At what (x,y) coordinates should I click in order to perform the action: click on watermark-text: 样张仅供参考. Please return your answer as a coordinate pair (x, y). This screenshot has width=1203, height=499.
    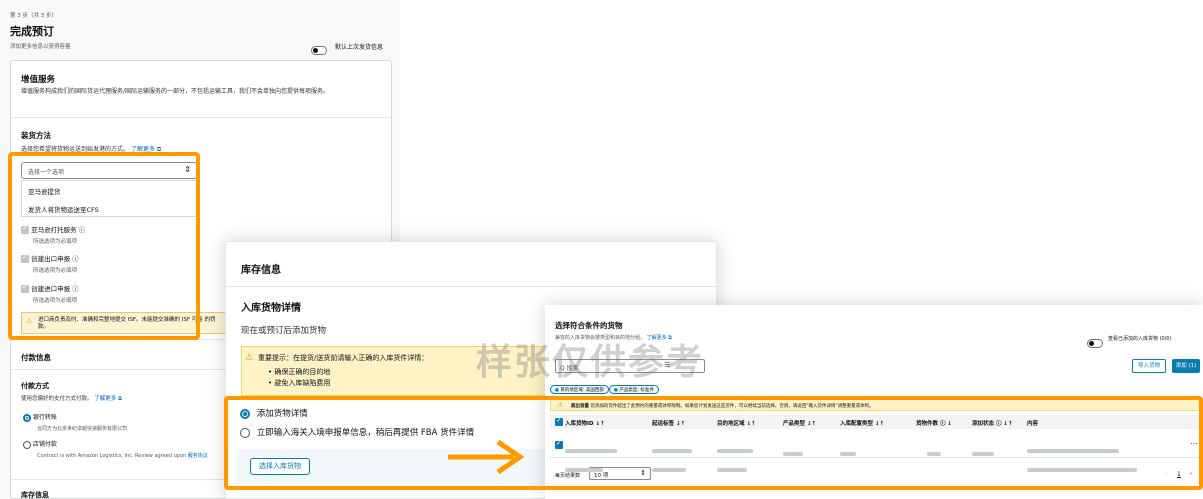
    Looking at the image, I should click on (590, 362).